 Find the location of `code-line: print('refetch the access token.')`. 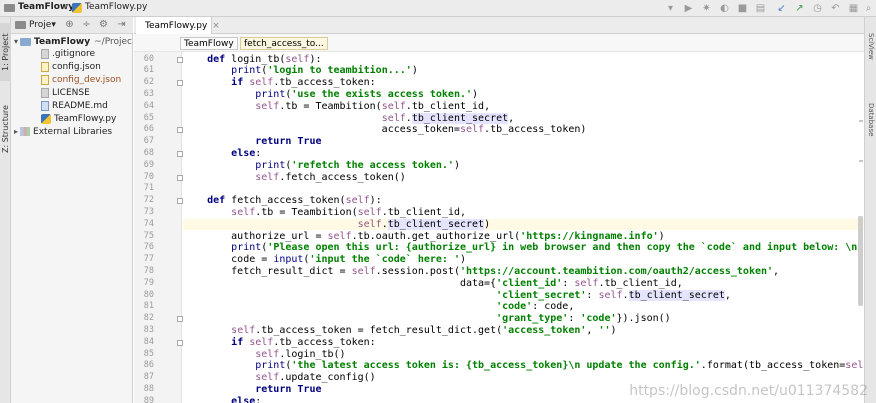

code-line: print('refetch the access token.') is located at coordinates (523, 166).